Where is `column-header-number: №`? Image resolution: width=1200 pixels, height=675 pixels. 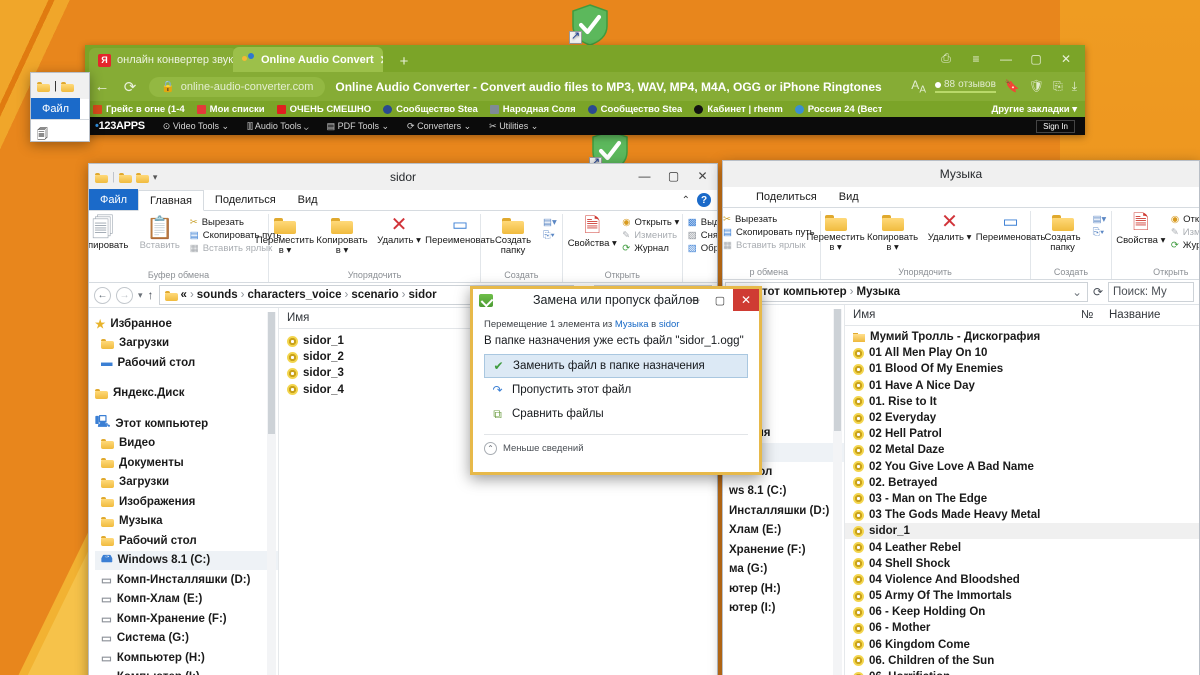
column-header-number: № is located at coordinates (1095, 315).